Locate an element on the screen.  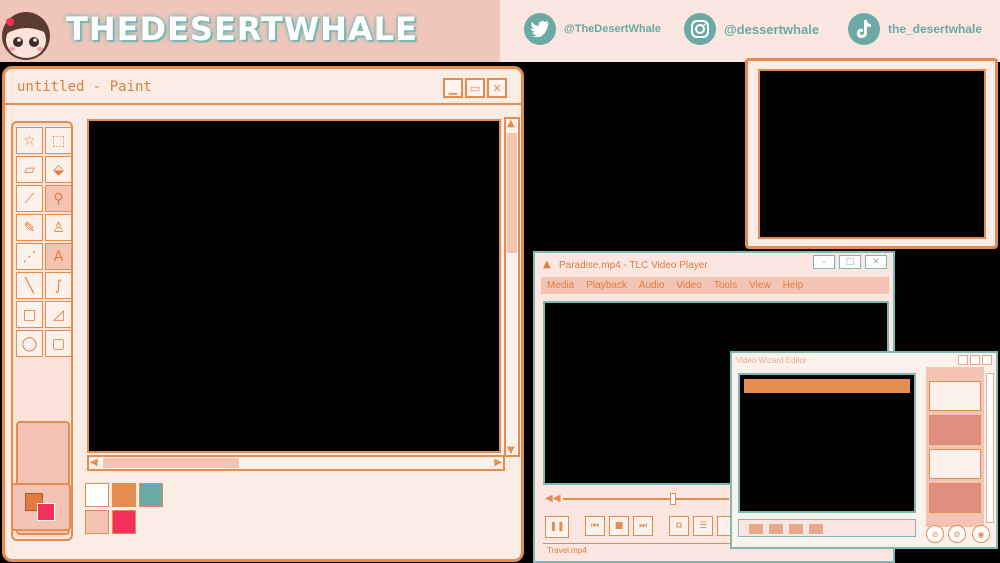
maximize-button: □ is located at coordinates (850, 262).